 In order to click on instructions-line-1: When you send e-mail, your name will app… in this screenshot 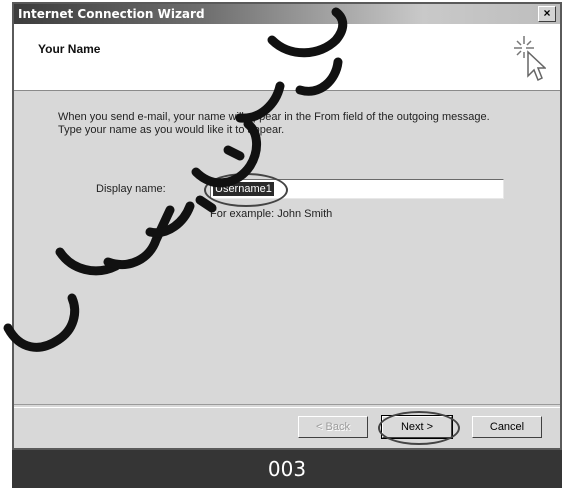, I will do `click(274, 117)`.